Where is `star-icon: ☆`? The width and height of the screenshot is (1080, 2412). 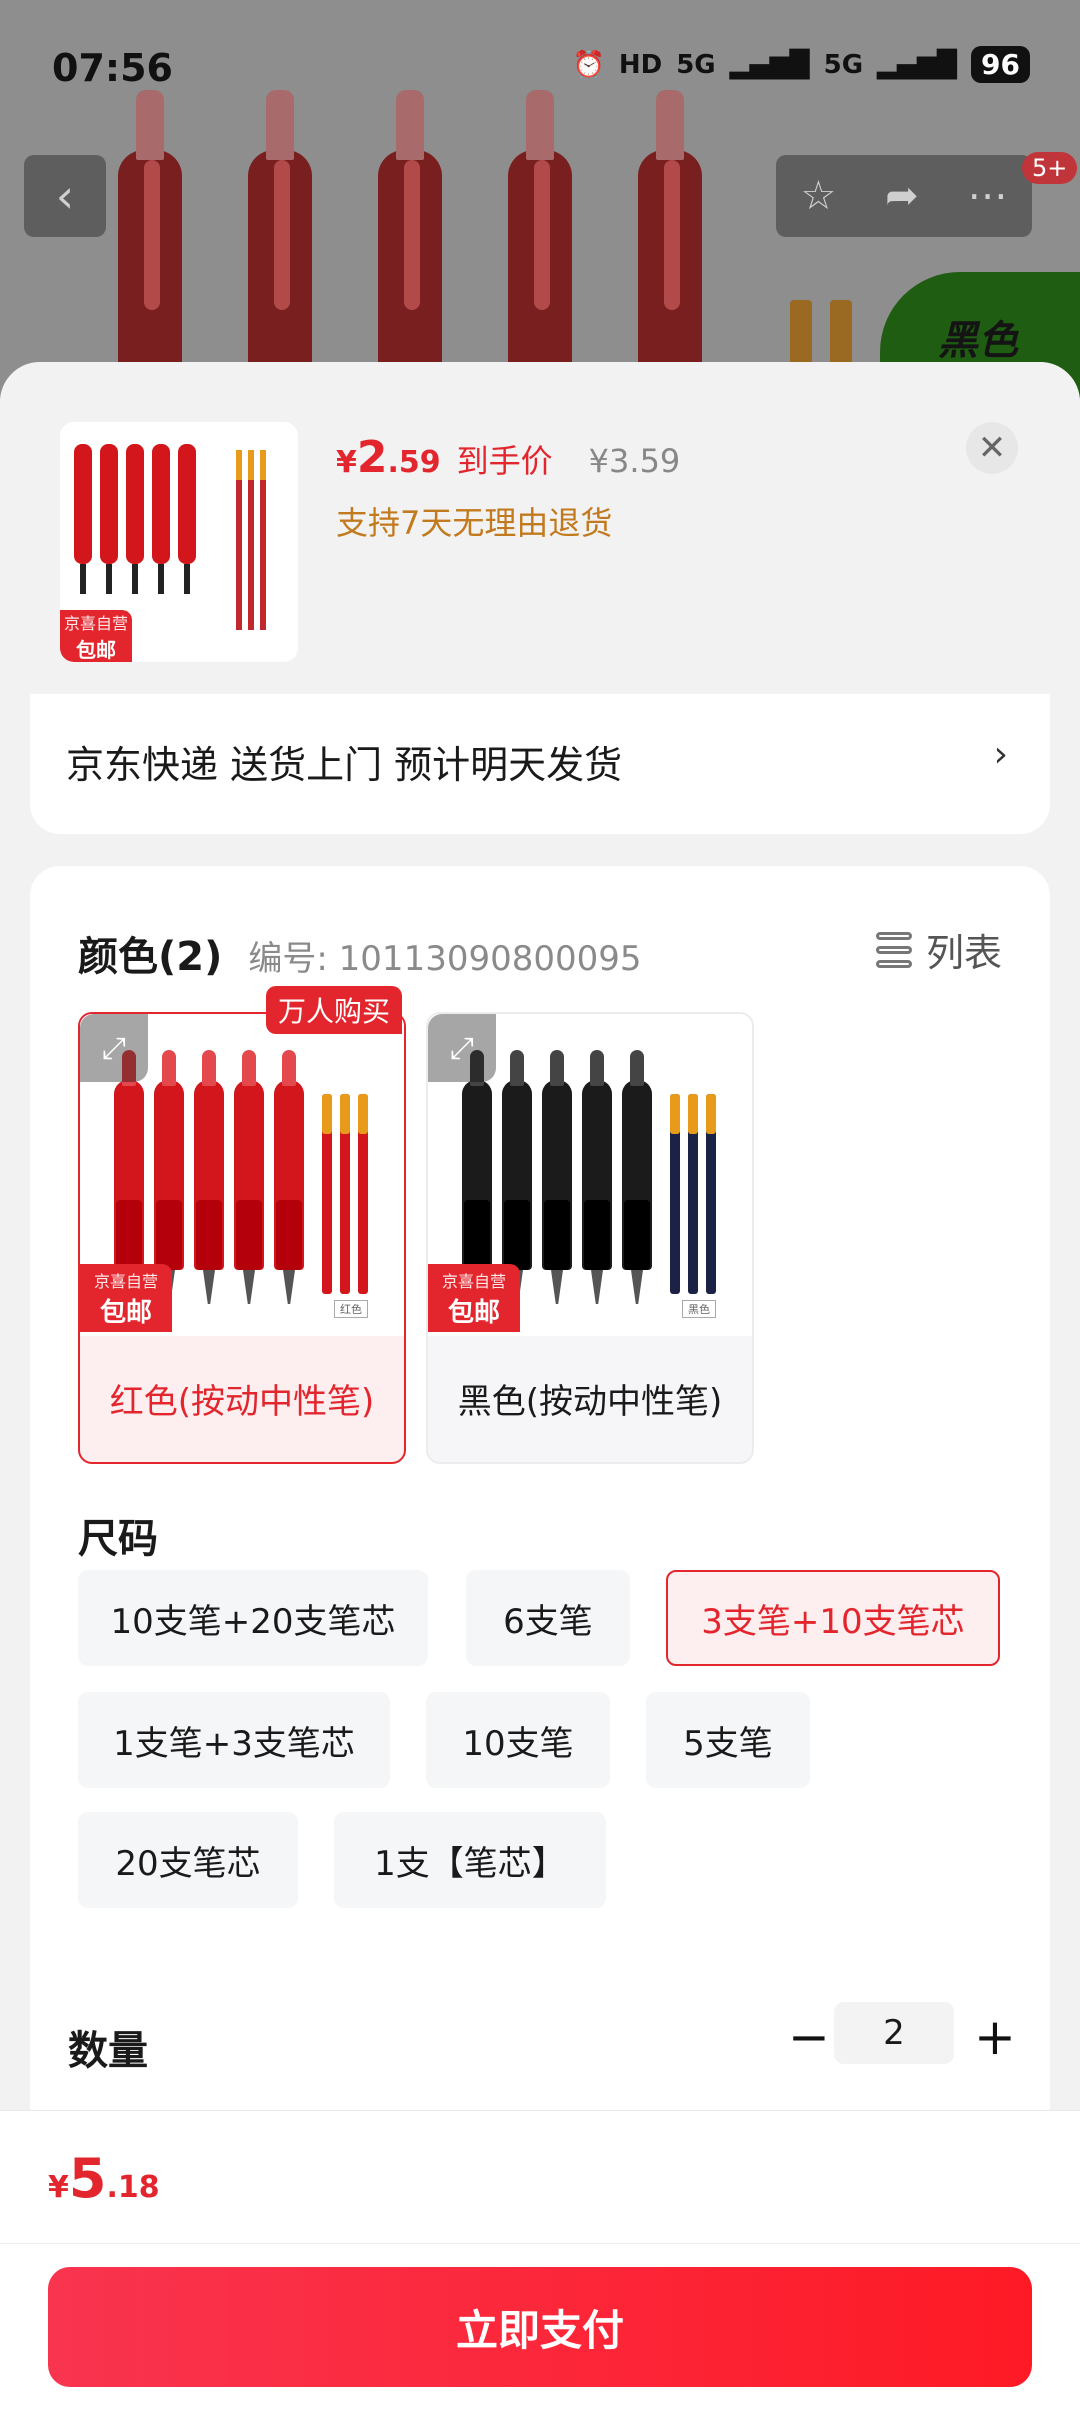 star-icon: ☆ is located at coordinates (818, 196).